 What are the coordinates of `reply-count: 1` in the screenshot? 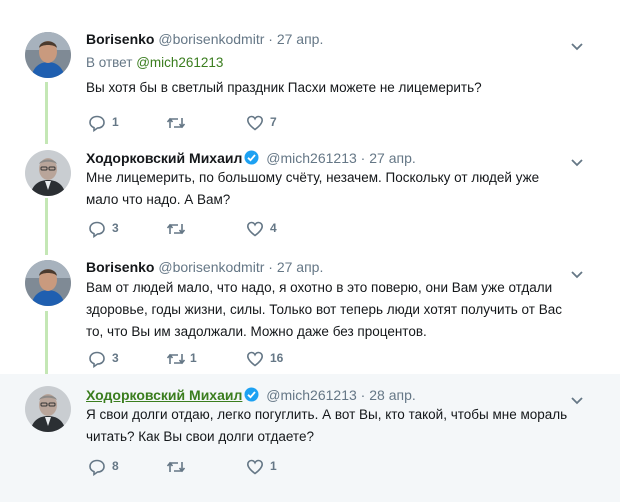 It's located at (115, 122).